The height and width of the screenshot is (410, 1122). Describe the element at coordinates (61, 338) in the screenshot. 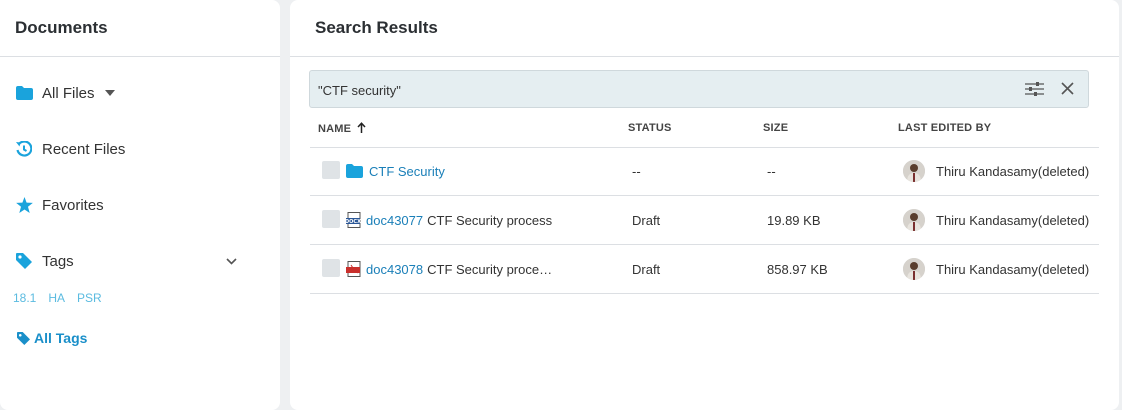

I see `all-tags-label: All Tags` at that location.